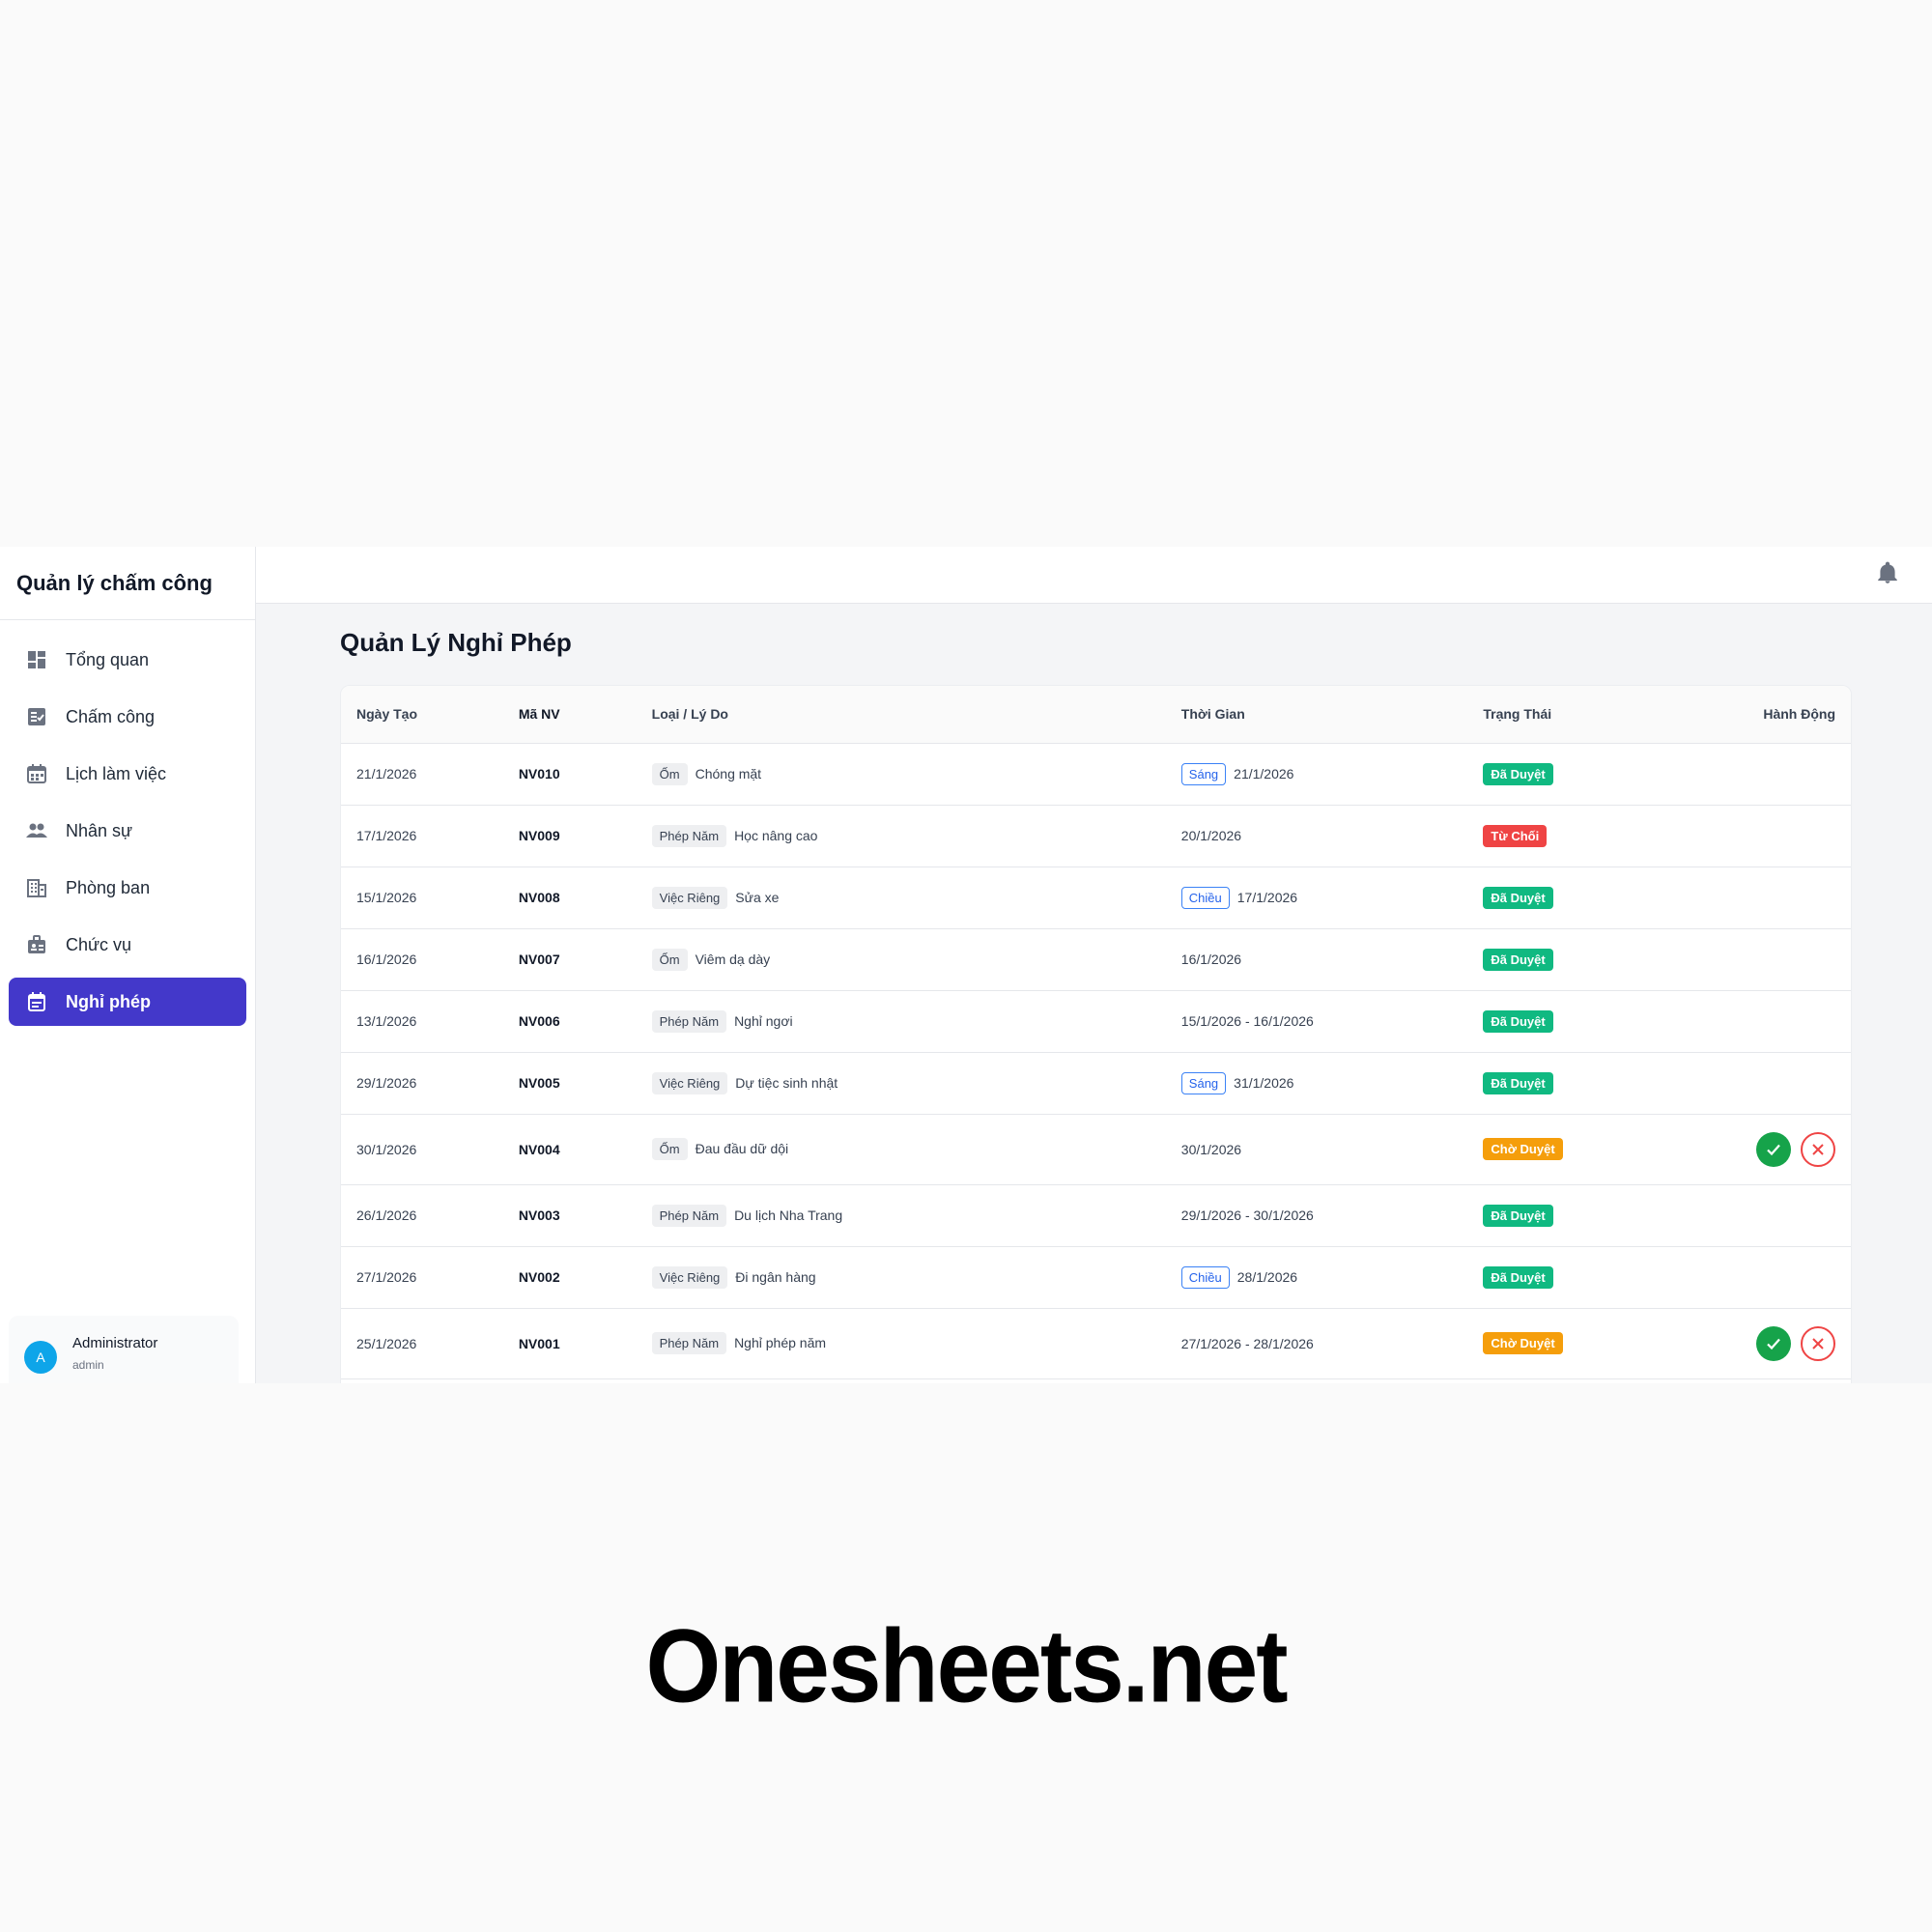 This screenshot has height=1932, width=1932. What do you see at coordinates (430, 1021) in the screenshot?
I see `created-date: 13/1/2026` at bounding box center [430, 1021].